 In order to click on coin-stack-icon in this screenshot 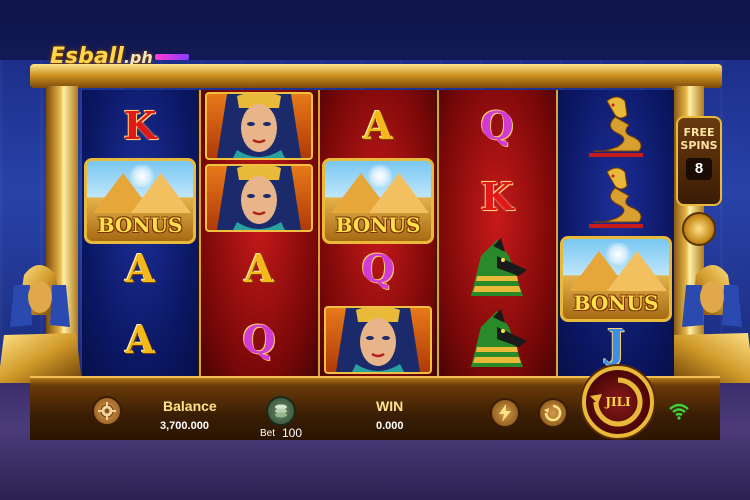, I will do `click(281, 411)`.